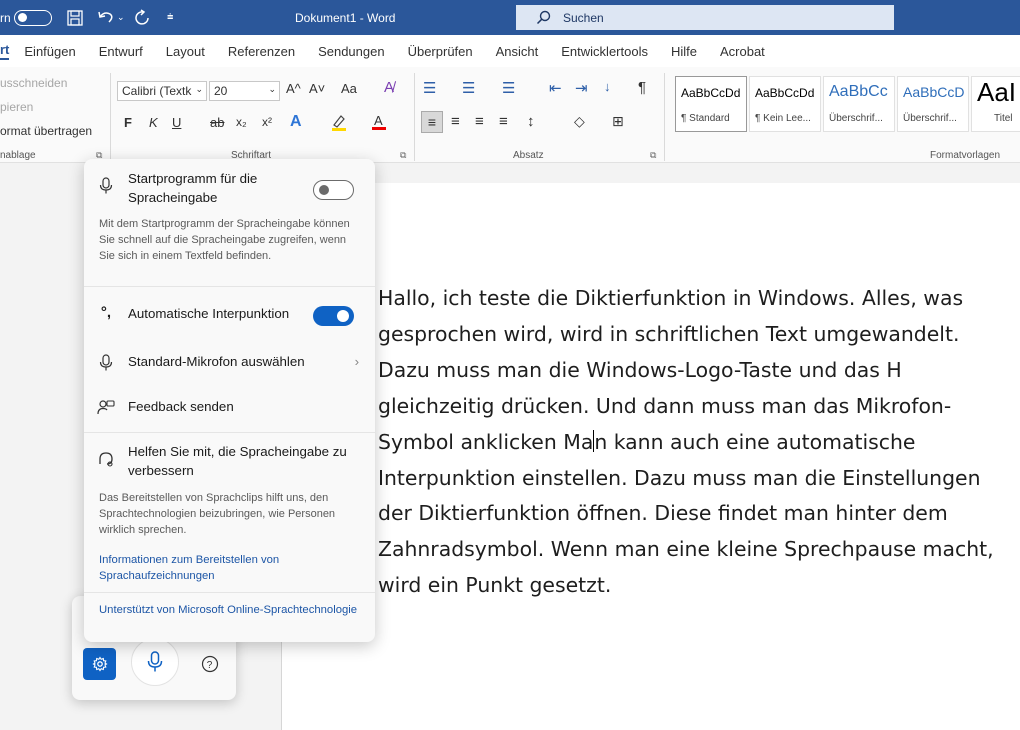 Image resolution: width=1020 pixels, height=730 pixels. What do you see at coordinates (121, 51) in the screenshot?
I see `tab-entwurf: Entwurf` at bounding box center [121, 51].